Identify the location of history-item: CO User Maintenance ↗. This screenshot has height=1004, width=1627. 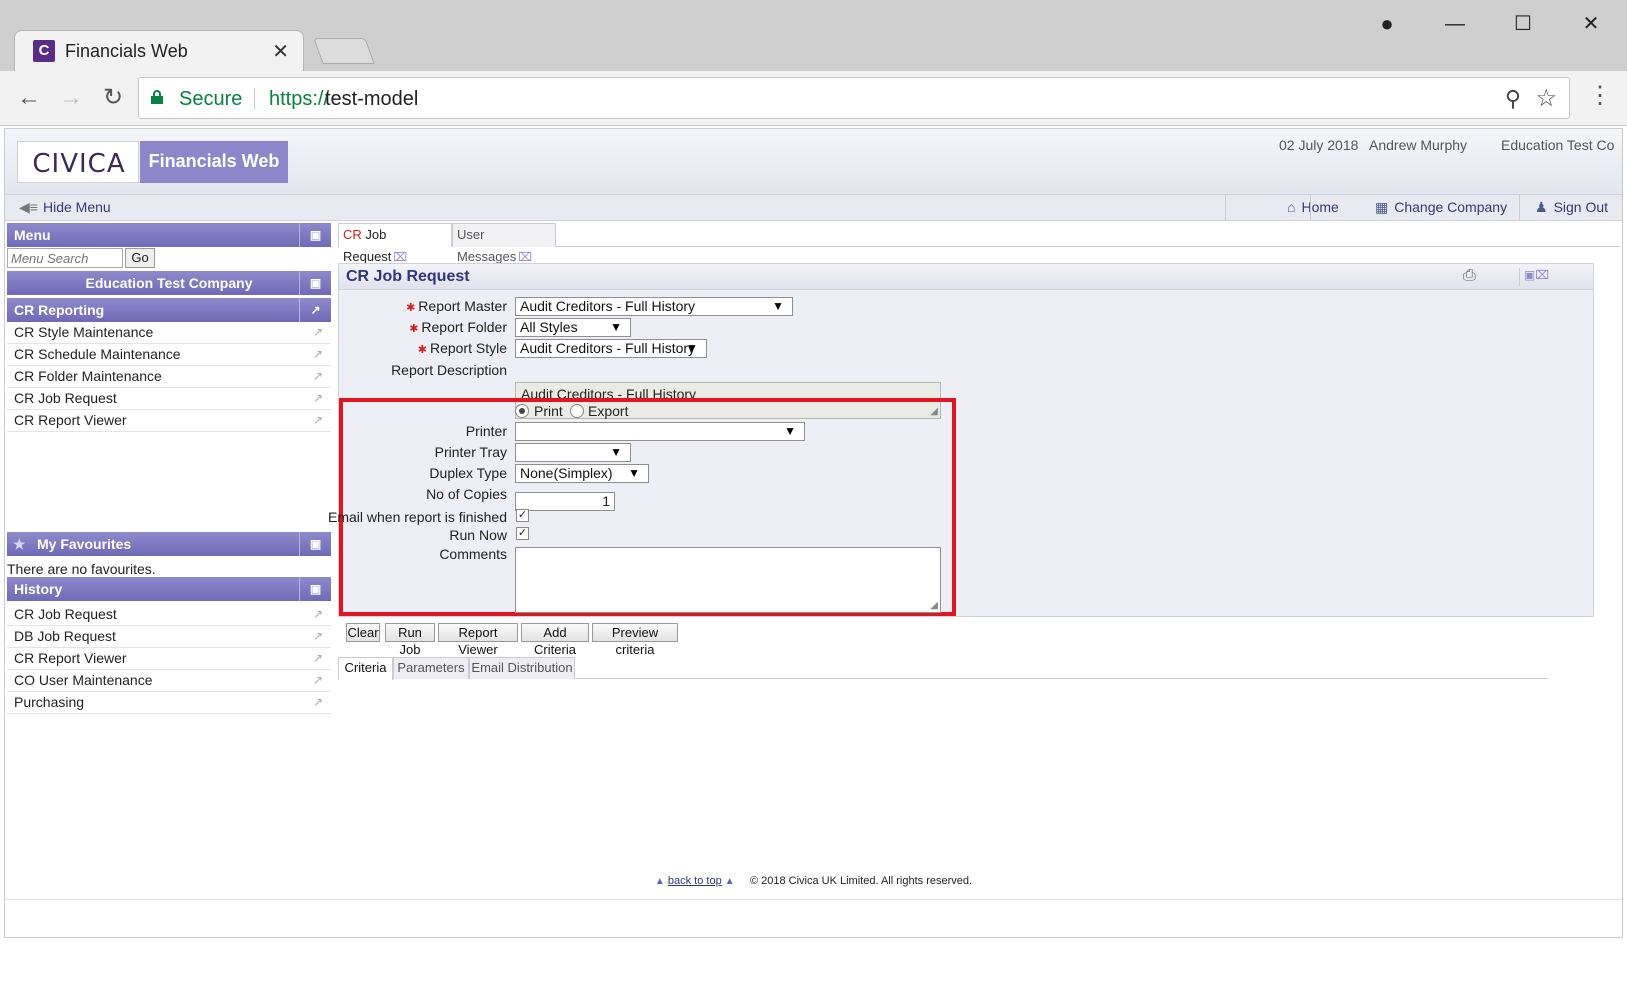
(169, 681).